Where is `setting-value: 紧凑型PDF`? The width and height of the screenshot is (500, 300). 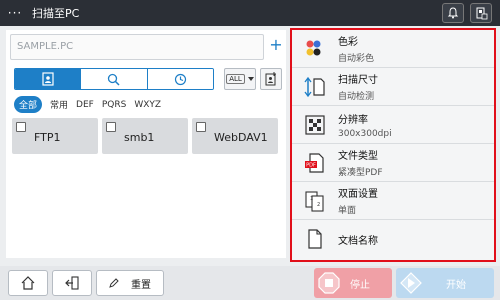 setting-value: 紧凑型PDF is located at coordinates (360, 173).